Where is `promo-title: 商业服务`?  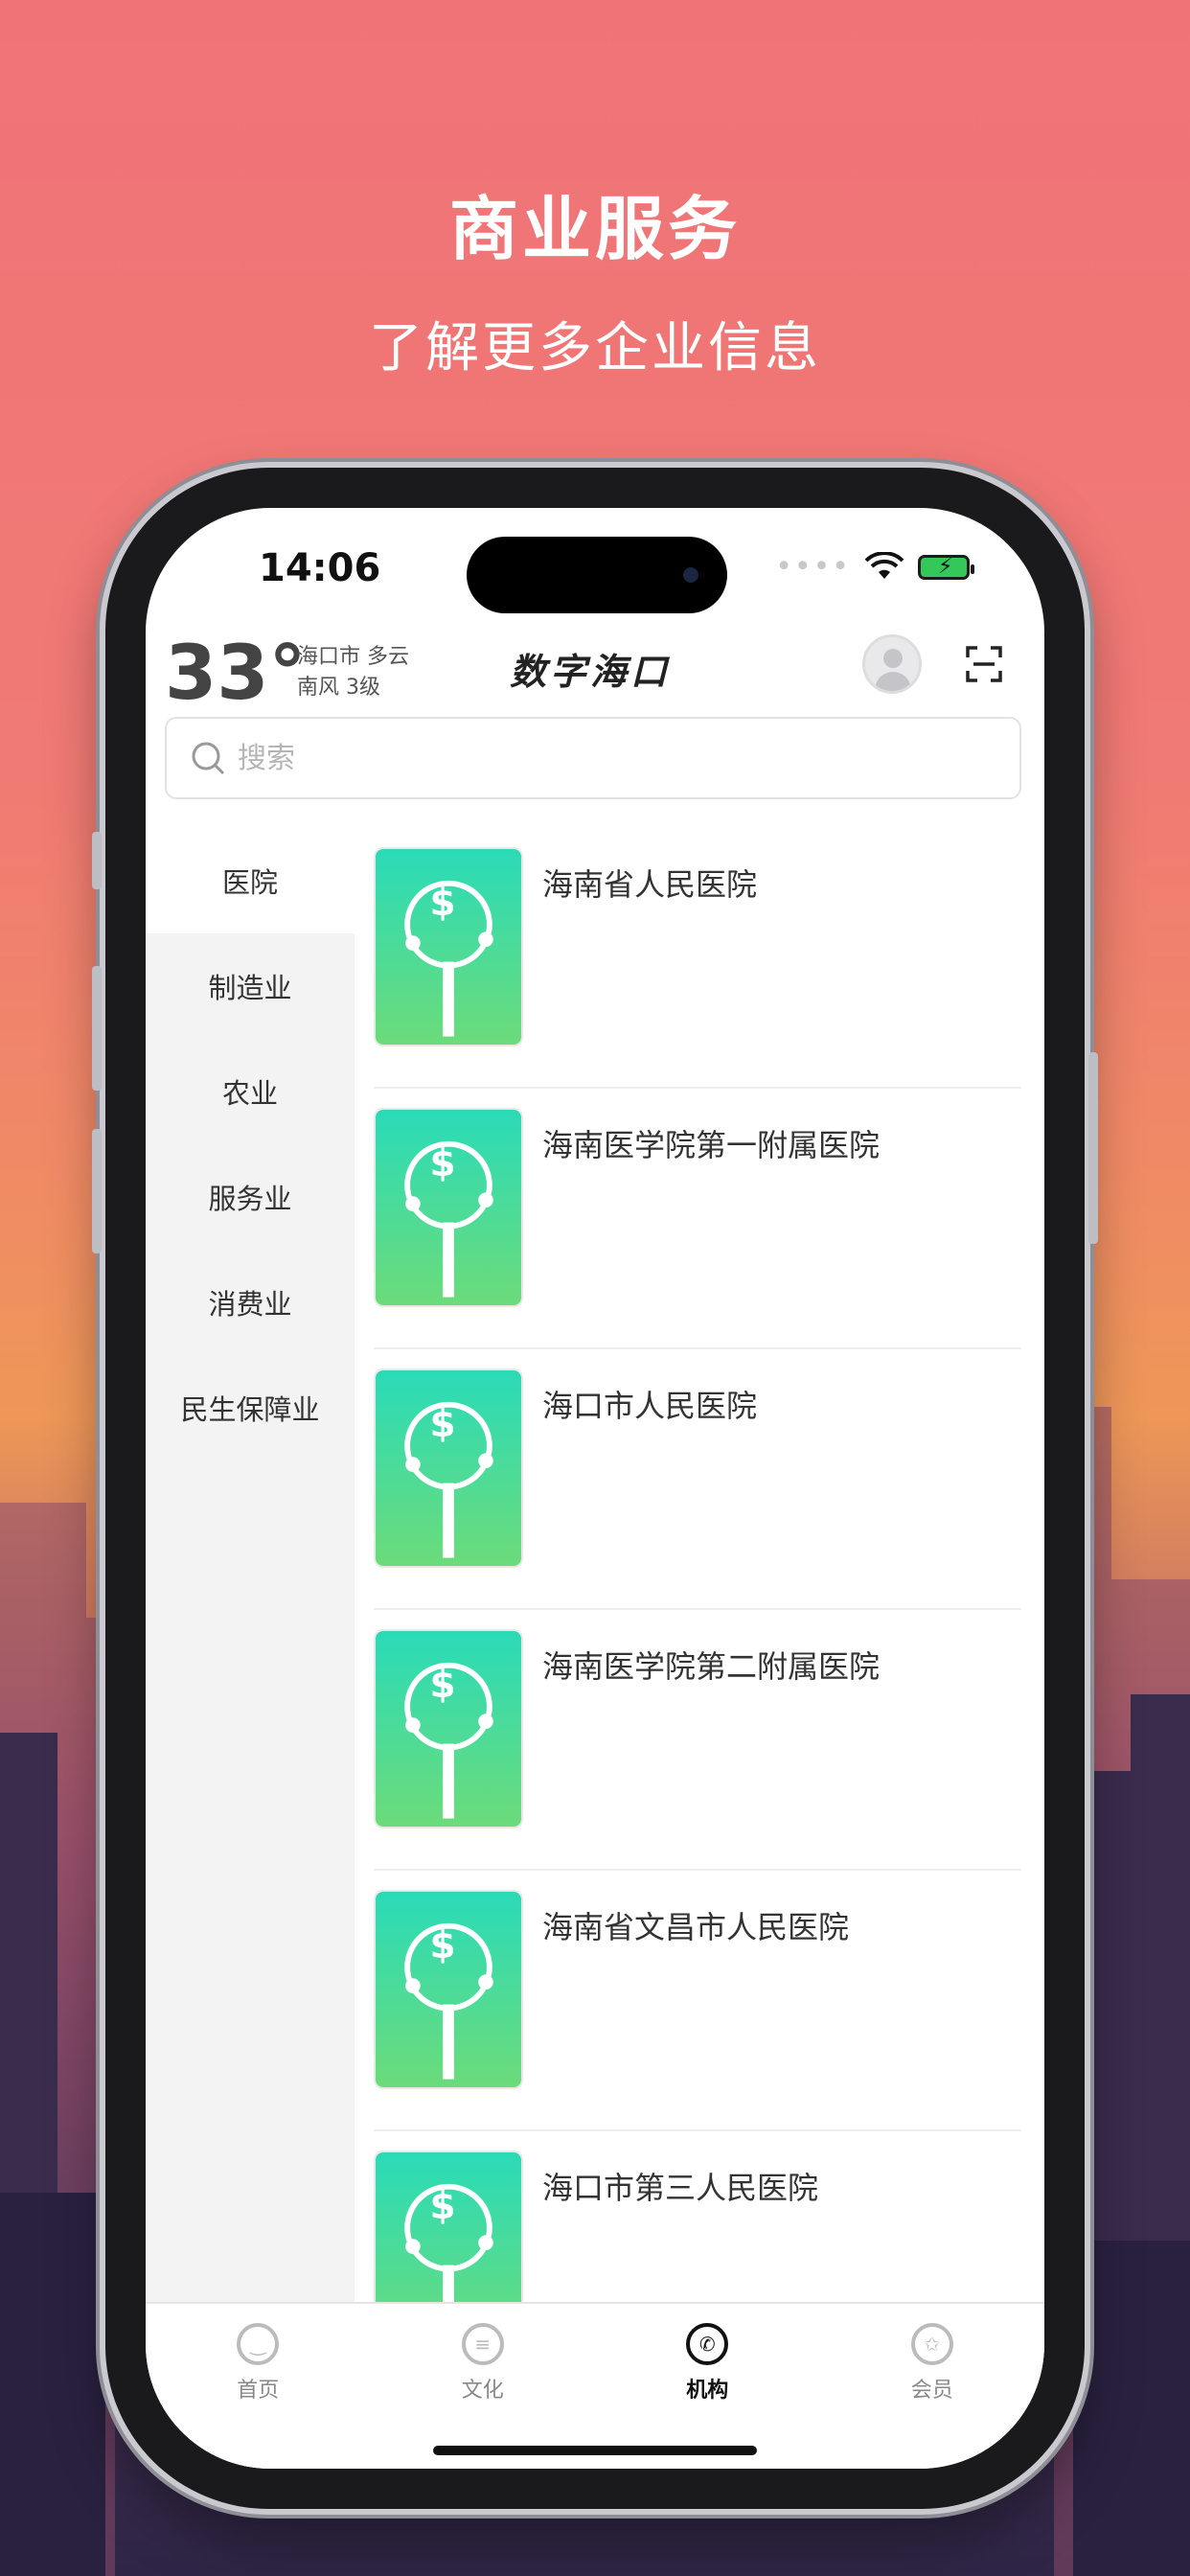
promo-title: 商业服务 is located at coordinates (594, 229).